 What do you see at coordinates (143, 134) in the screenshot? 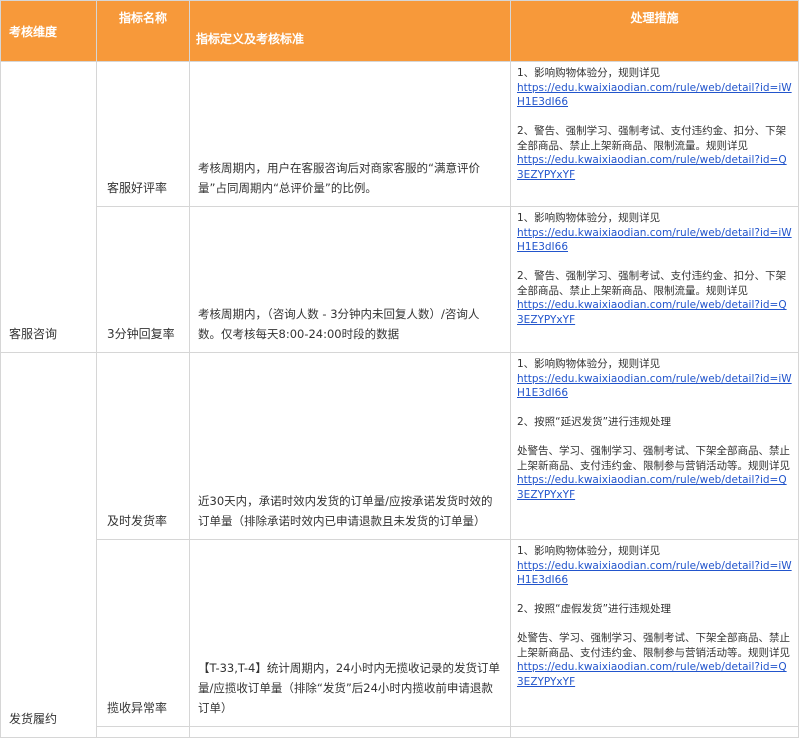
I see `metric-name: 客服好评率` at bounding box center [143, 134].